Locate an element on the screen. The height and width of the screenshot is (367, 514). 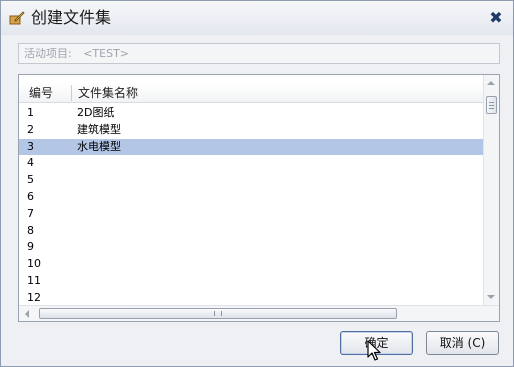
vertical-scrollbar is located at coordinates (491, 191).